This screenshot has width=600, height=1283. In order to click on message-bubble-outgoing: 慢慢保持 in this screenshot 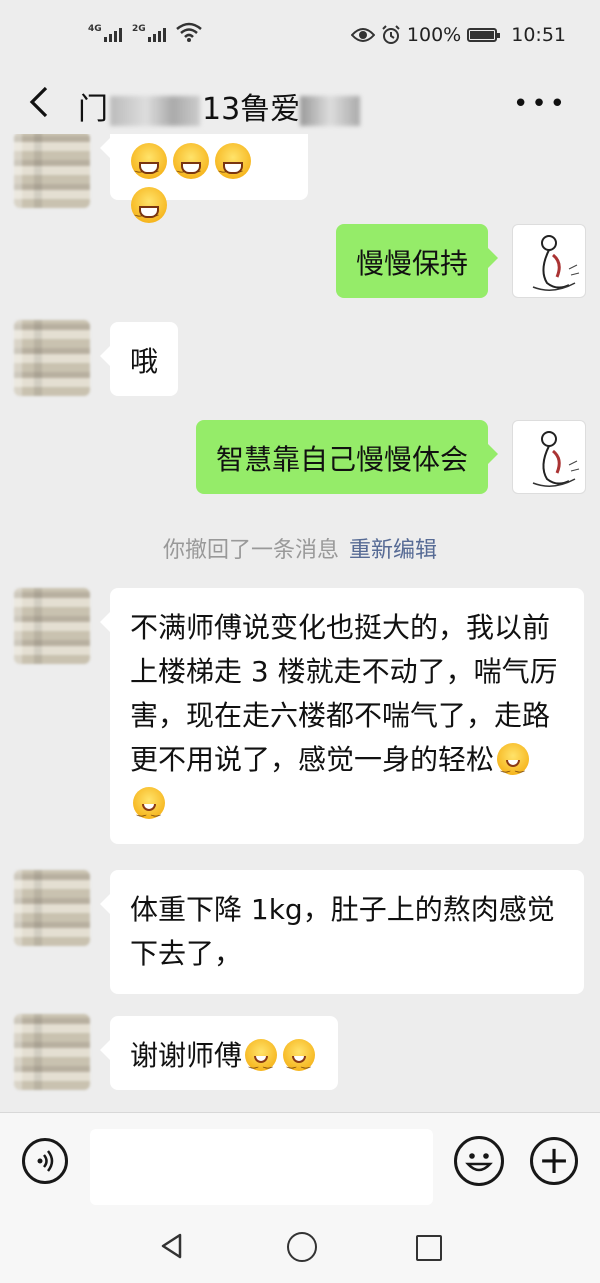, I will do `click(417, 261)`.